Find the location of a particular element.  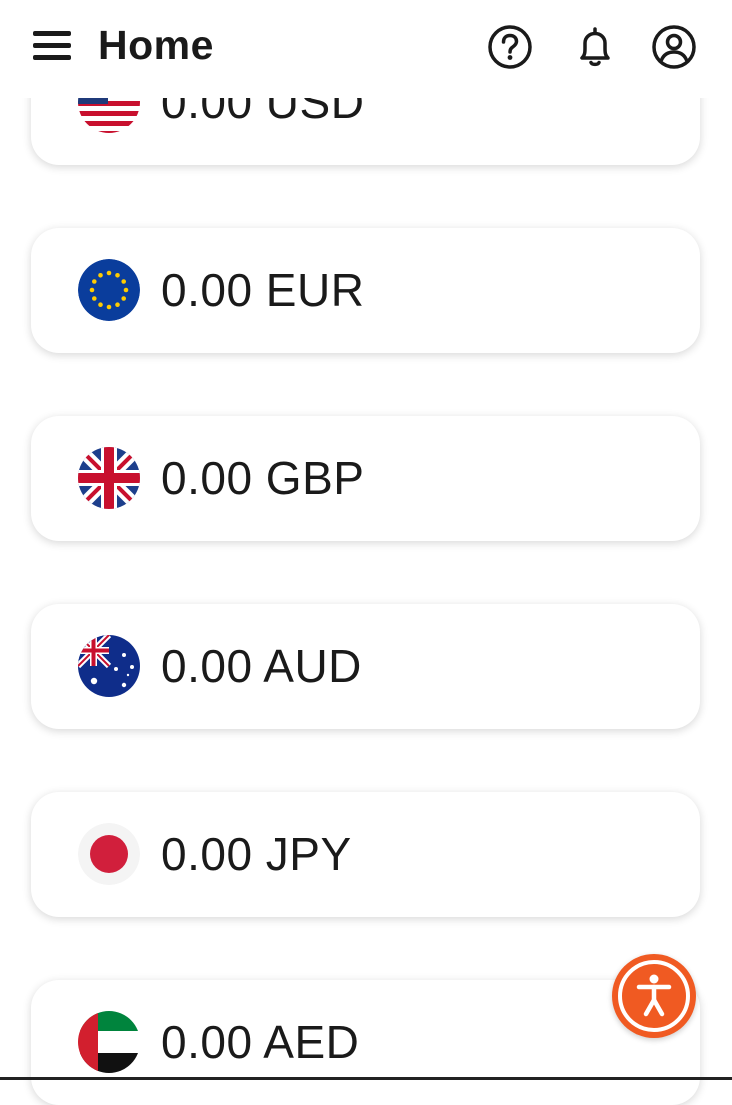

balance-card-aed: 0.00 AED is located at coordinates (365, 1042).